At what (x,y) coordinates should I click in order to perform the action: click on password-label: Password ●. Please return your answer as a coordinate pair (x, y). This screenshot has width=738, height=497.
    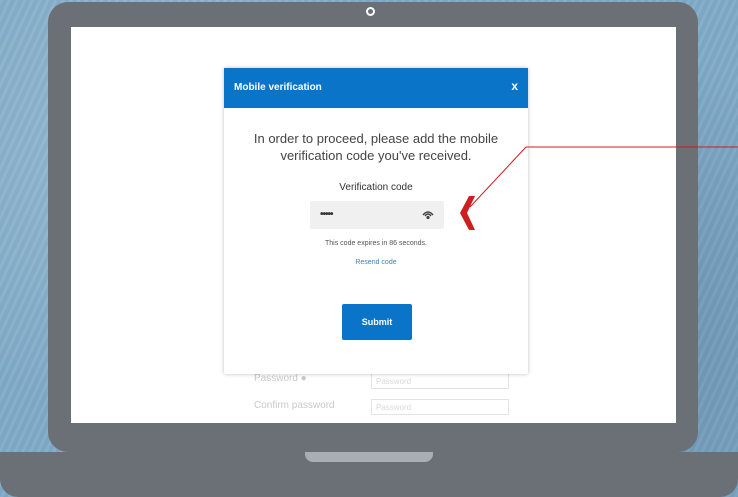
    Looking at the image, I should click on (280, 378).